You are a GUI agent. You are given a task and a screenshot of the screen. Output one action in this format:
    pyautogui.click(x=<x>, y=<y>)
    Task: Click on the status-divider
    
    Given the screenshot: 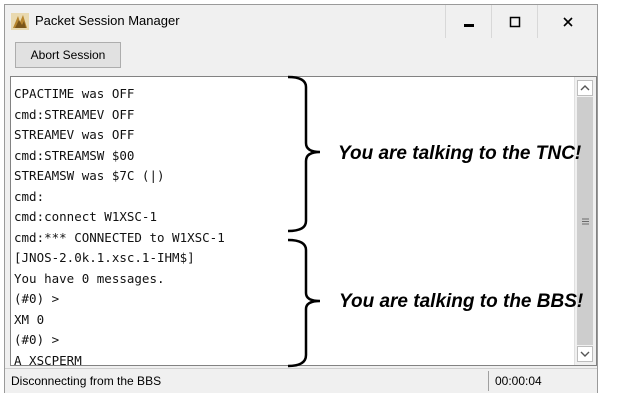 What is the action you would take?
    pyautogui.click(x=488, y=381)
    